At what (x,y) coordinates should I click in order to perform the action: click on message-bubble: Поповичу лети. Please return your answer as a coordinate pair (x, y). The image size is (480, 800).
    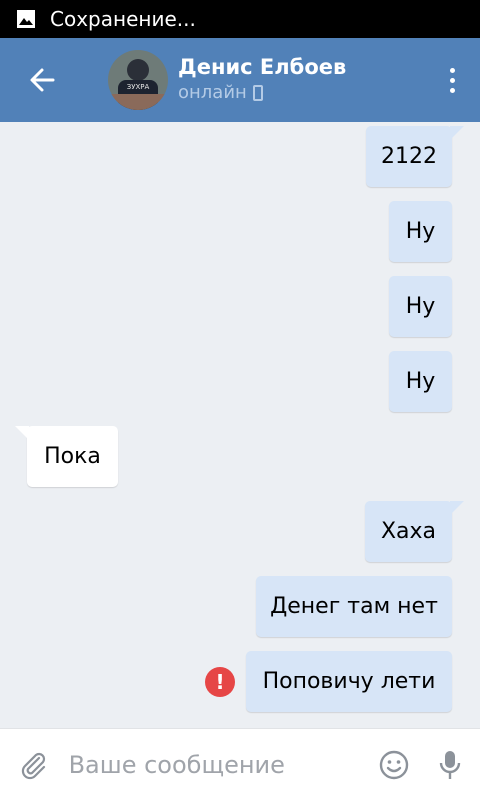
    Looking at the image, I should click on (349, 681).